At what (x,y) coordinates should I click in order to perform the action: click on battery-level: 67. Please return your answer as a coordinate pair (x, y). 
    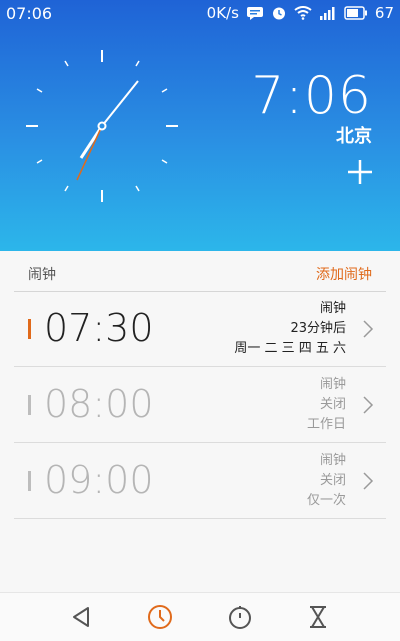
    Looking at the image, I should click on (384, 13).